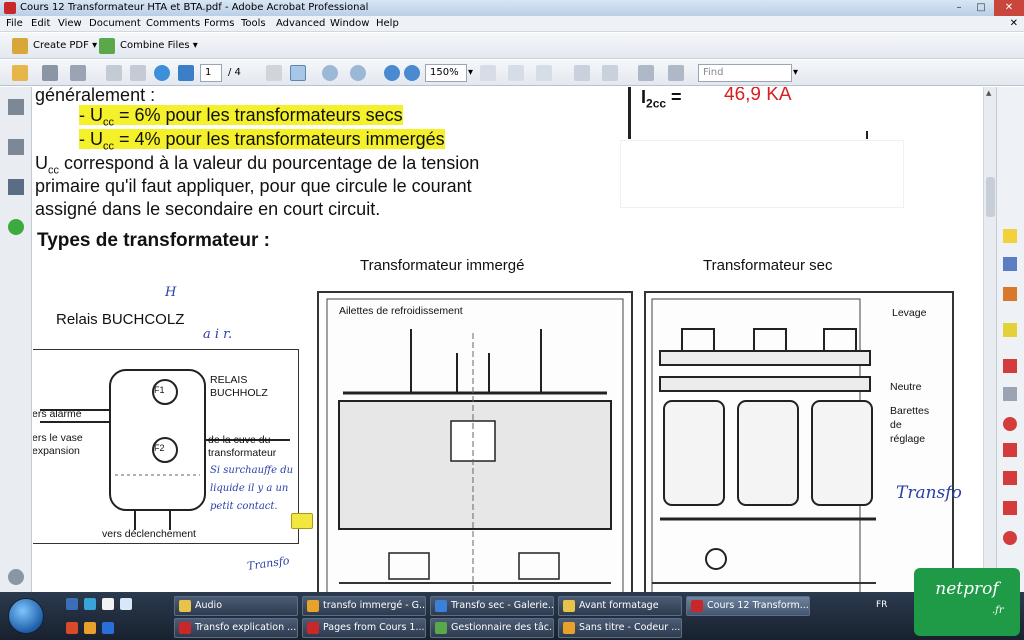  I want to click on pencil-icon, so click(1010, 366).